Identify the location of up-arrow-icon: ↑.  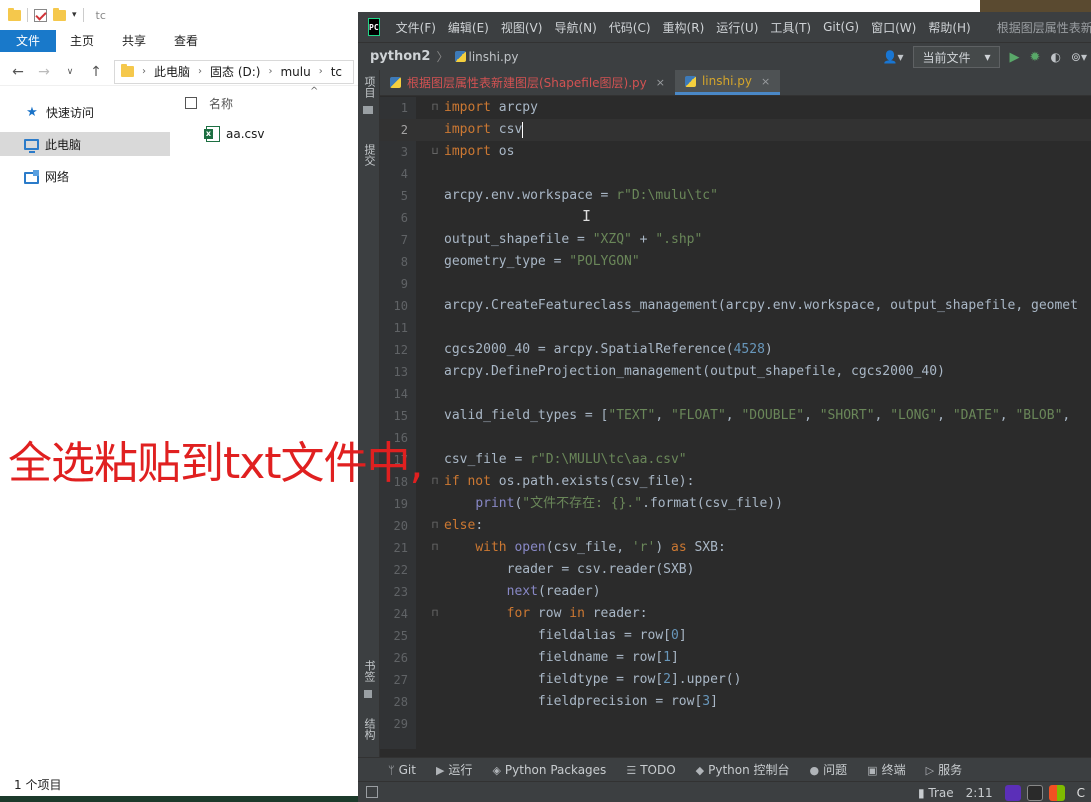
(96, 72).